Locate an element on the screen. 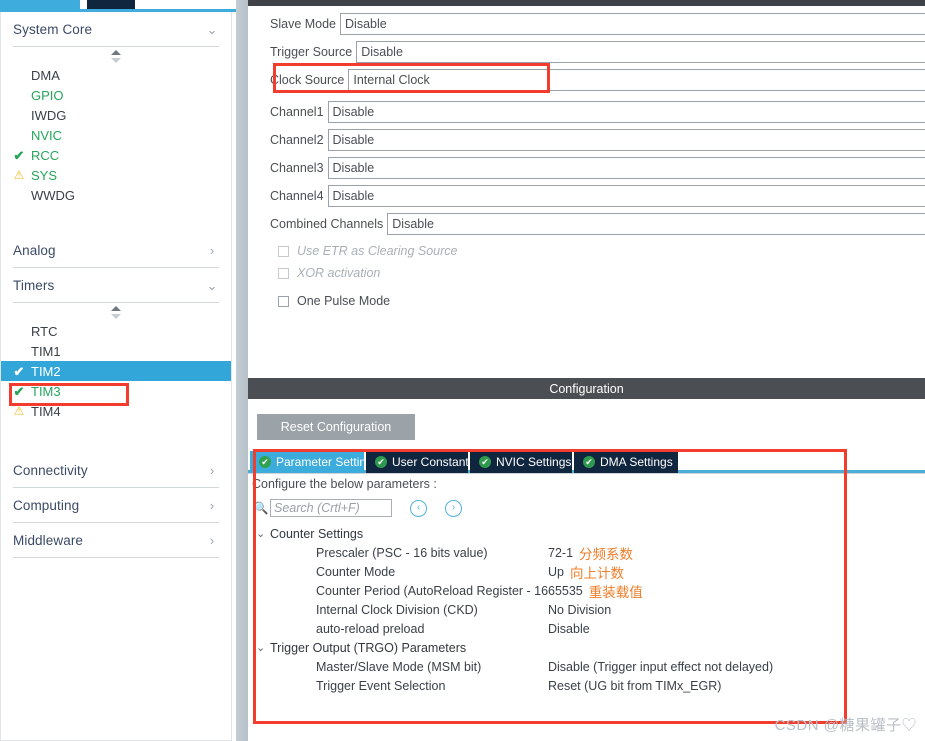 The image size is (925, 741). sidebar-item-label: SYS is located at coordinates (44, 175).